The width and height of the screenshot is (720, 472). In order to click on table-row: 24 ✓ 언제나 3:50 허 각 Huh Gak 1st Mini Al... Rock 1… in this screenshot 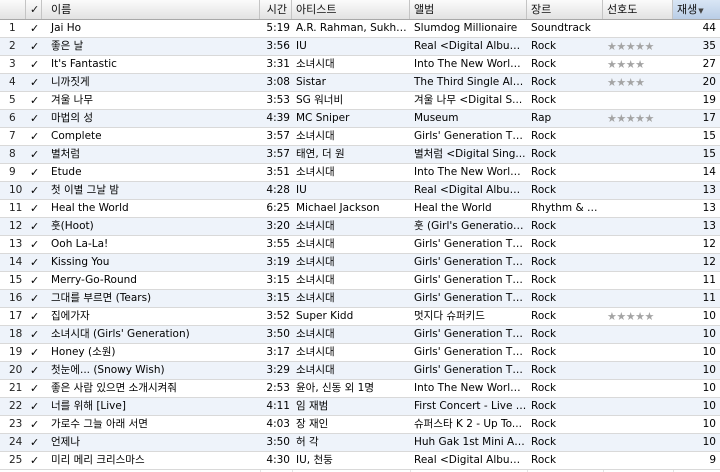, I will do `click(360, 443)`.